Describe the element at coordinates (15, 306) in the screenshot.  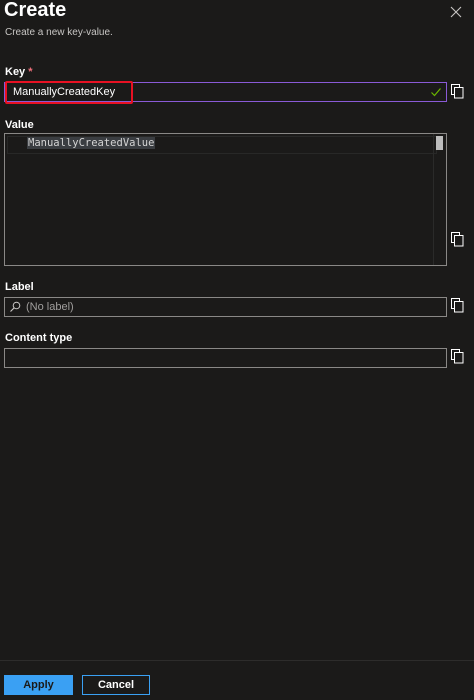
I see `search-icon` at that location.